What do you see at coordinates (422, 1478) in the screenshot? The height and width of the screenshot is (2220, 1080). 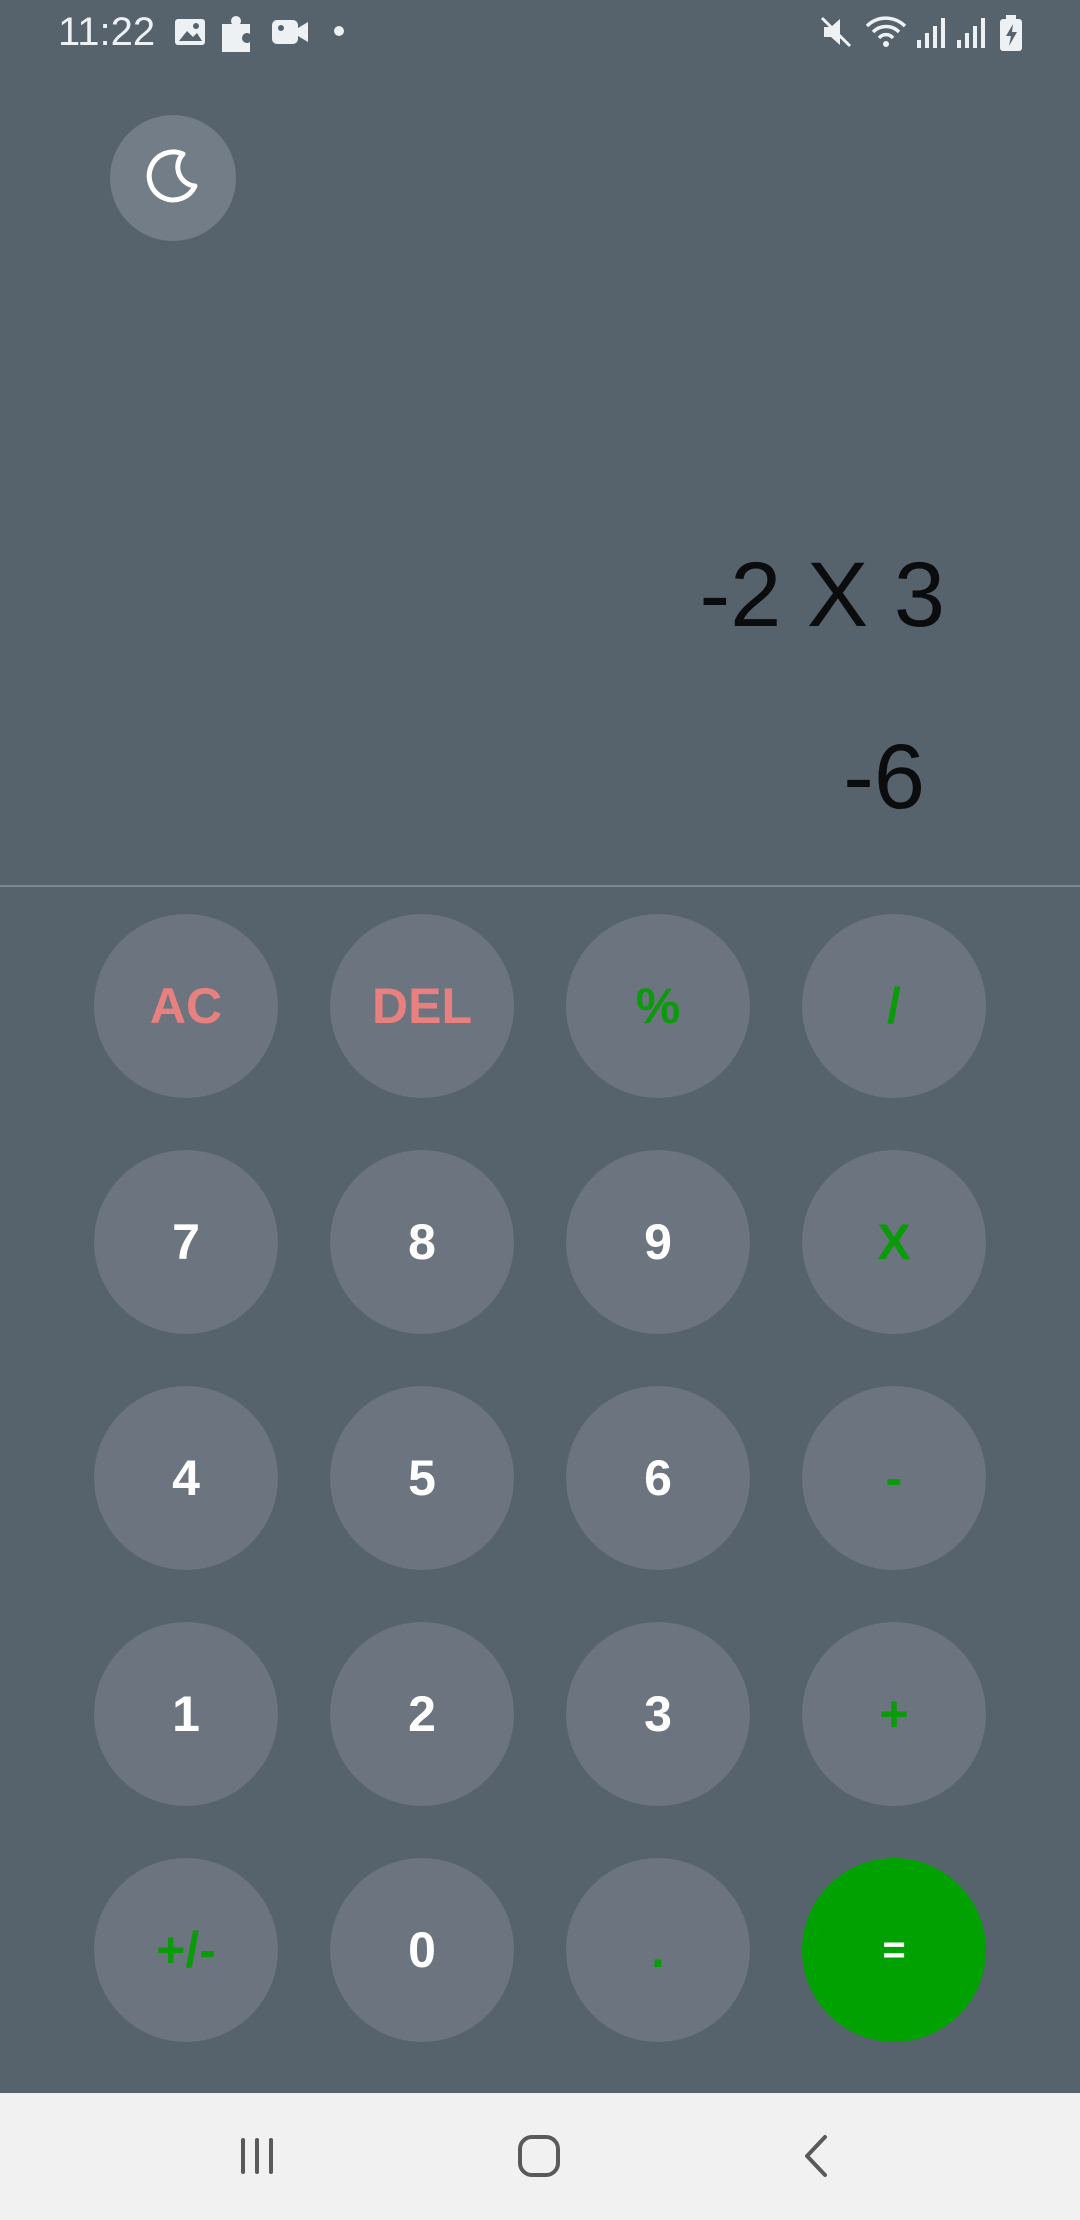 I see `key-5: 5` at bounding box center [422, 1478].